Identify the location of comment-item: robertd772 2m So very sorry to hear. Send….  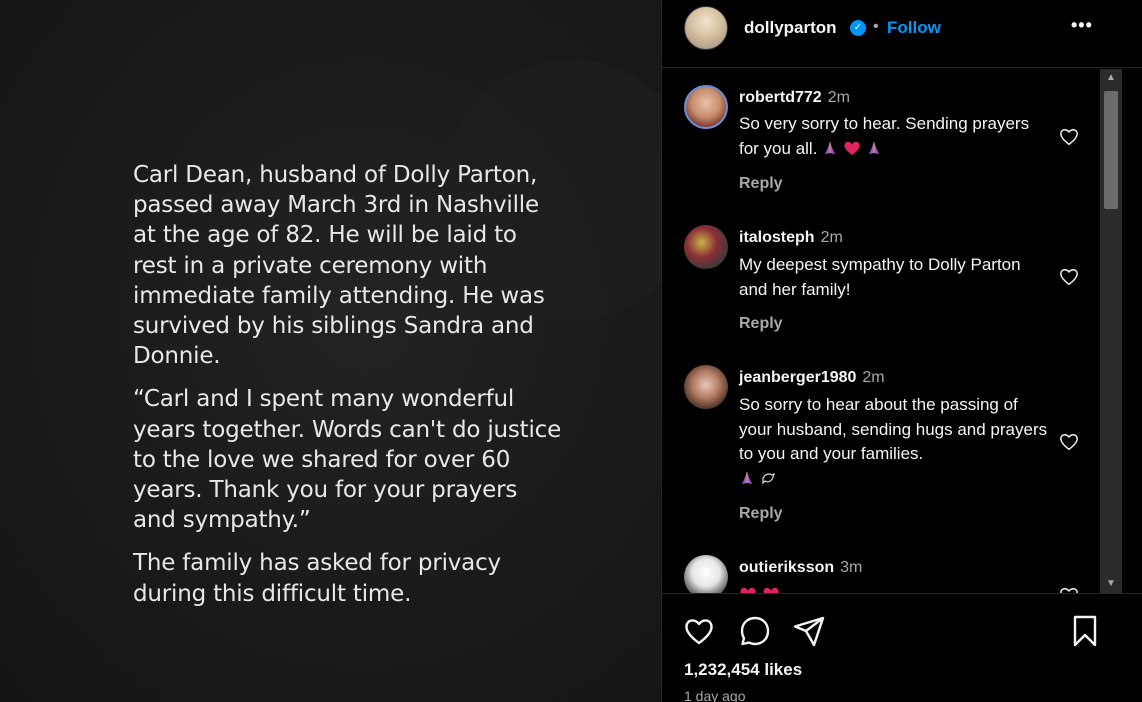
(880, 139).